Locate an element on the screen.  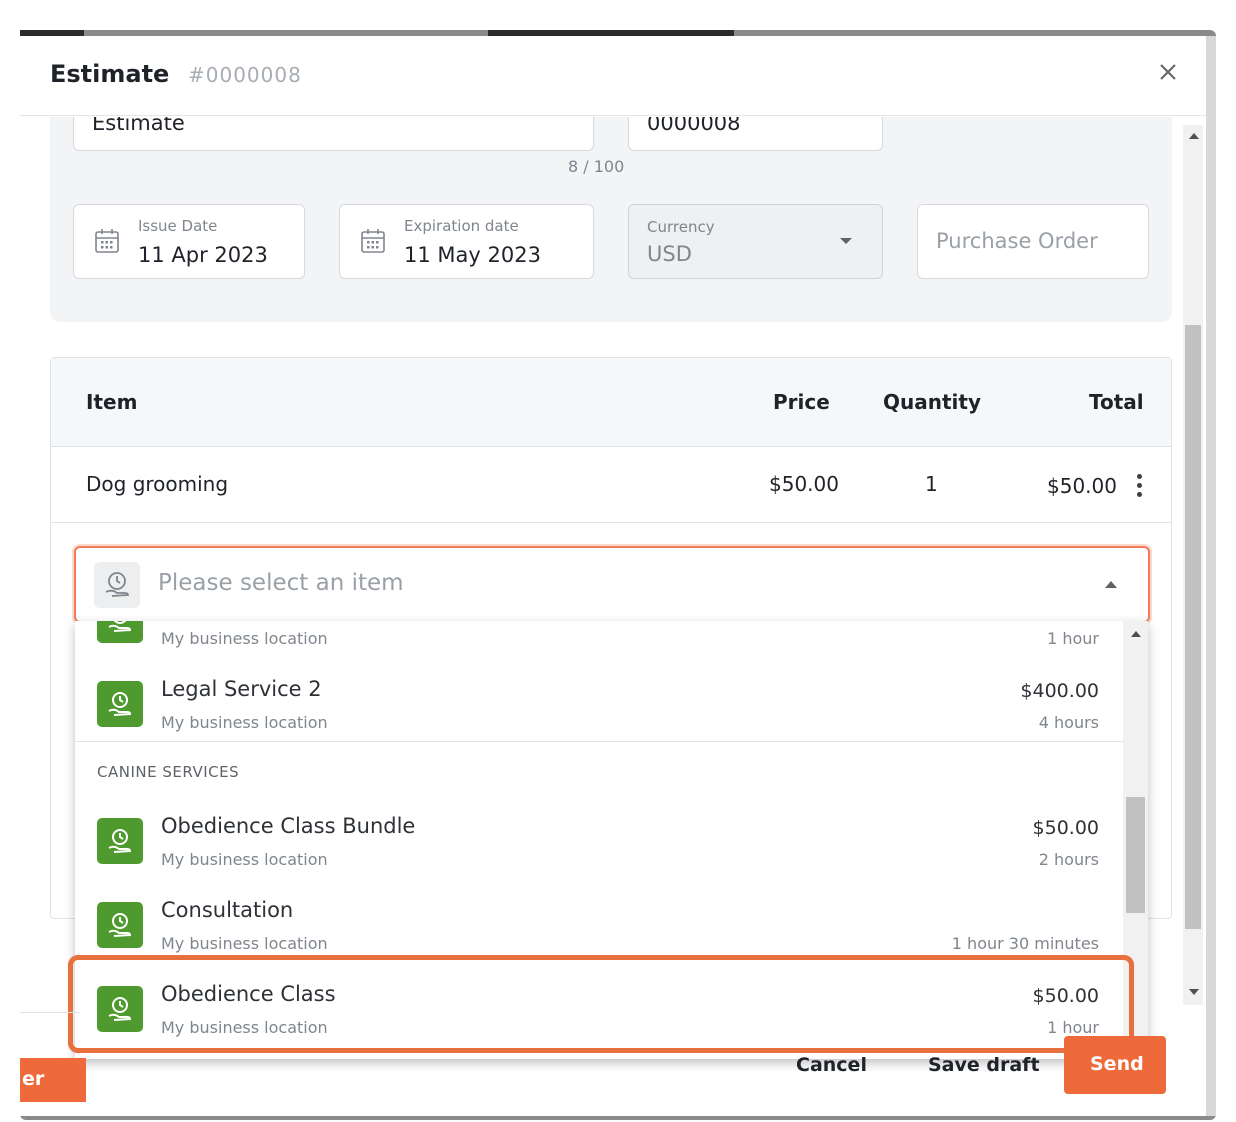
row-quantity: 1 is located at coordinates (931, 484).